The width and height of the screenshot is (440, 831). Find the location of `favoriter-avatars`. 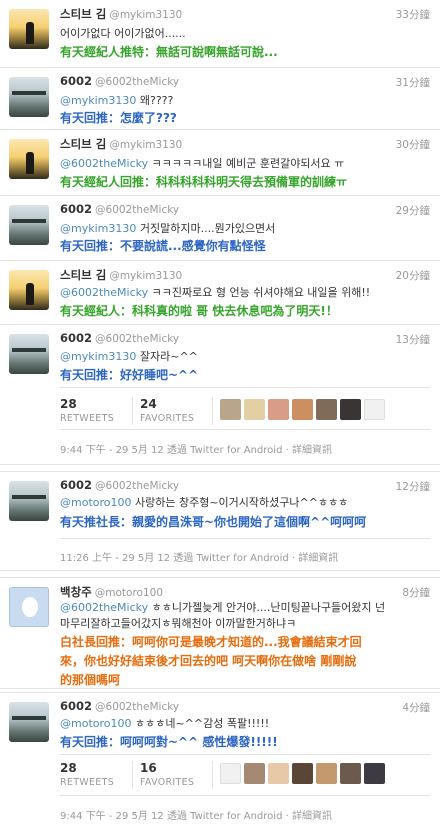

favoriter-avatars is located at coordinates (304, 411).